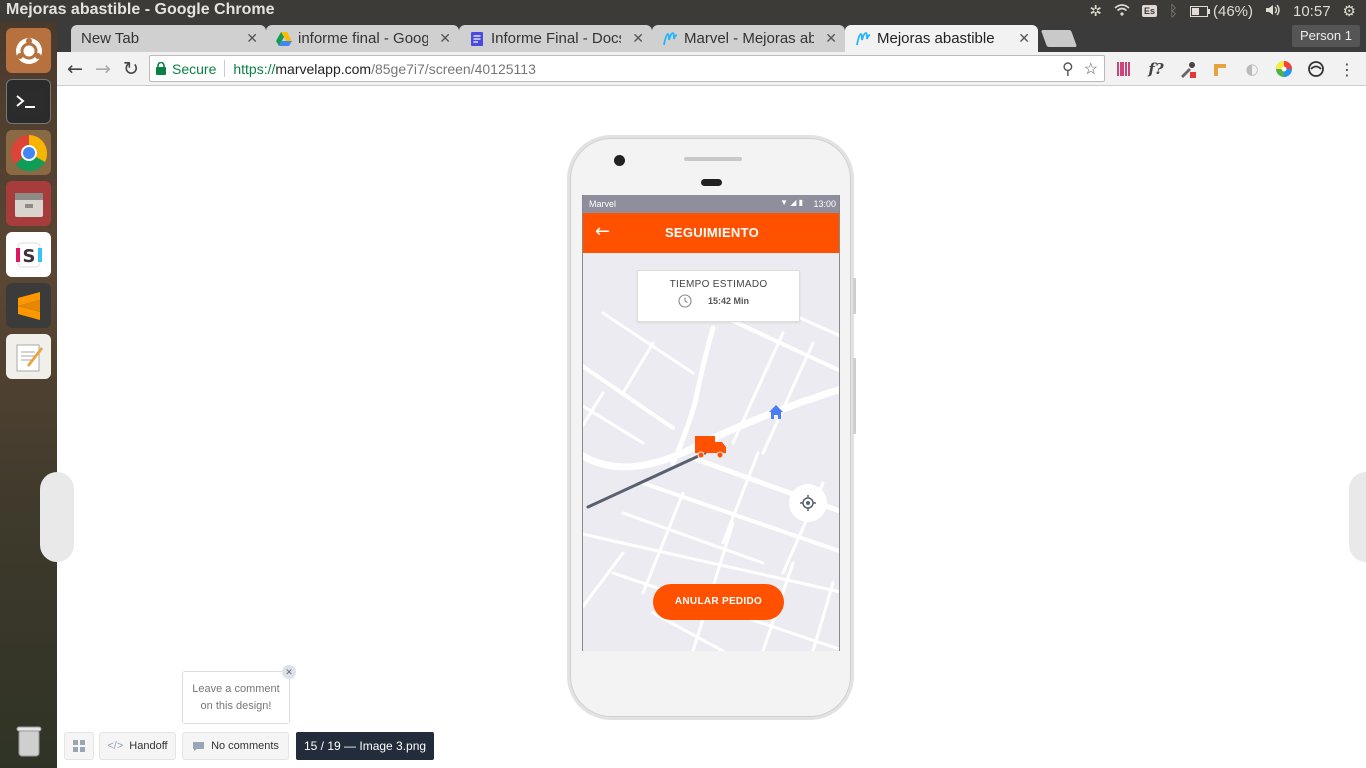 The height and width of the screenshot is (768, 1366). I want to click on eta-value: 15:42 Min, so click(729, 301).